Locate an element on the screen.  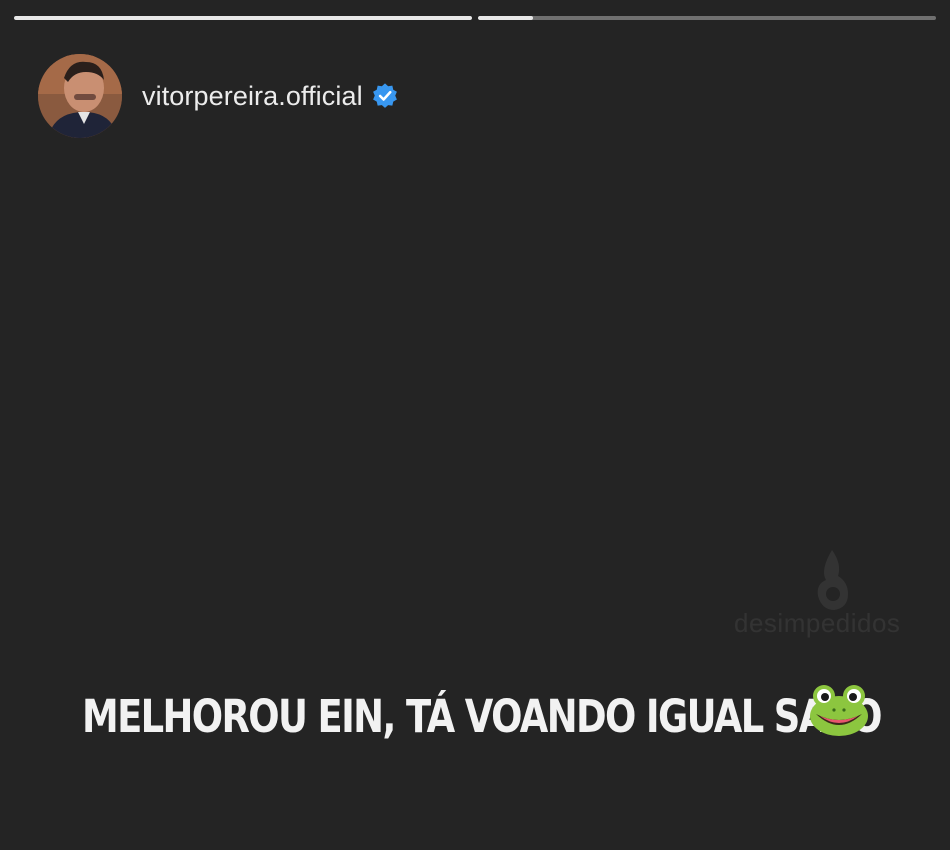
watermark: desimpedidos is located at coordinates (834, 598).